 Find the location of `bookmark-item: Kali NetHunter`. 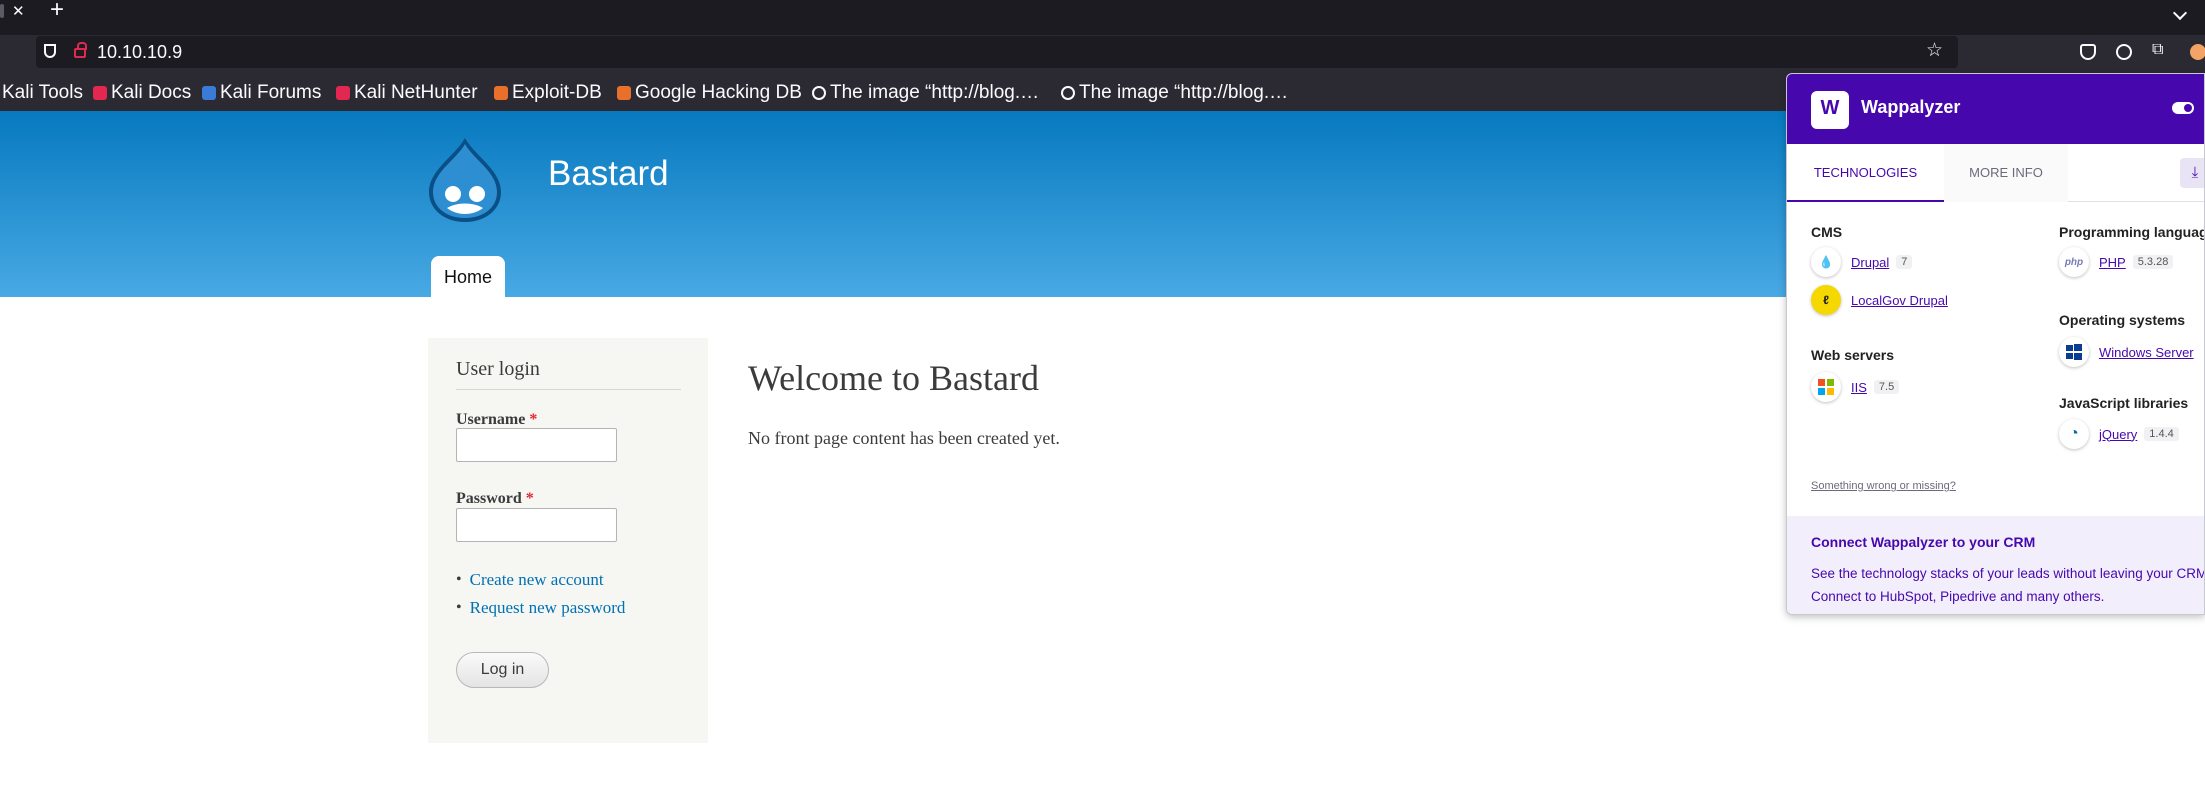

bookmark-item: Kali NetHunter is located at coordinates (407, 93).